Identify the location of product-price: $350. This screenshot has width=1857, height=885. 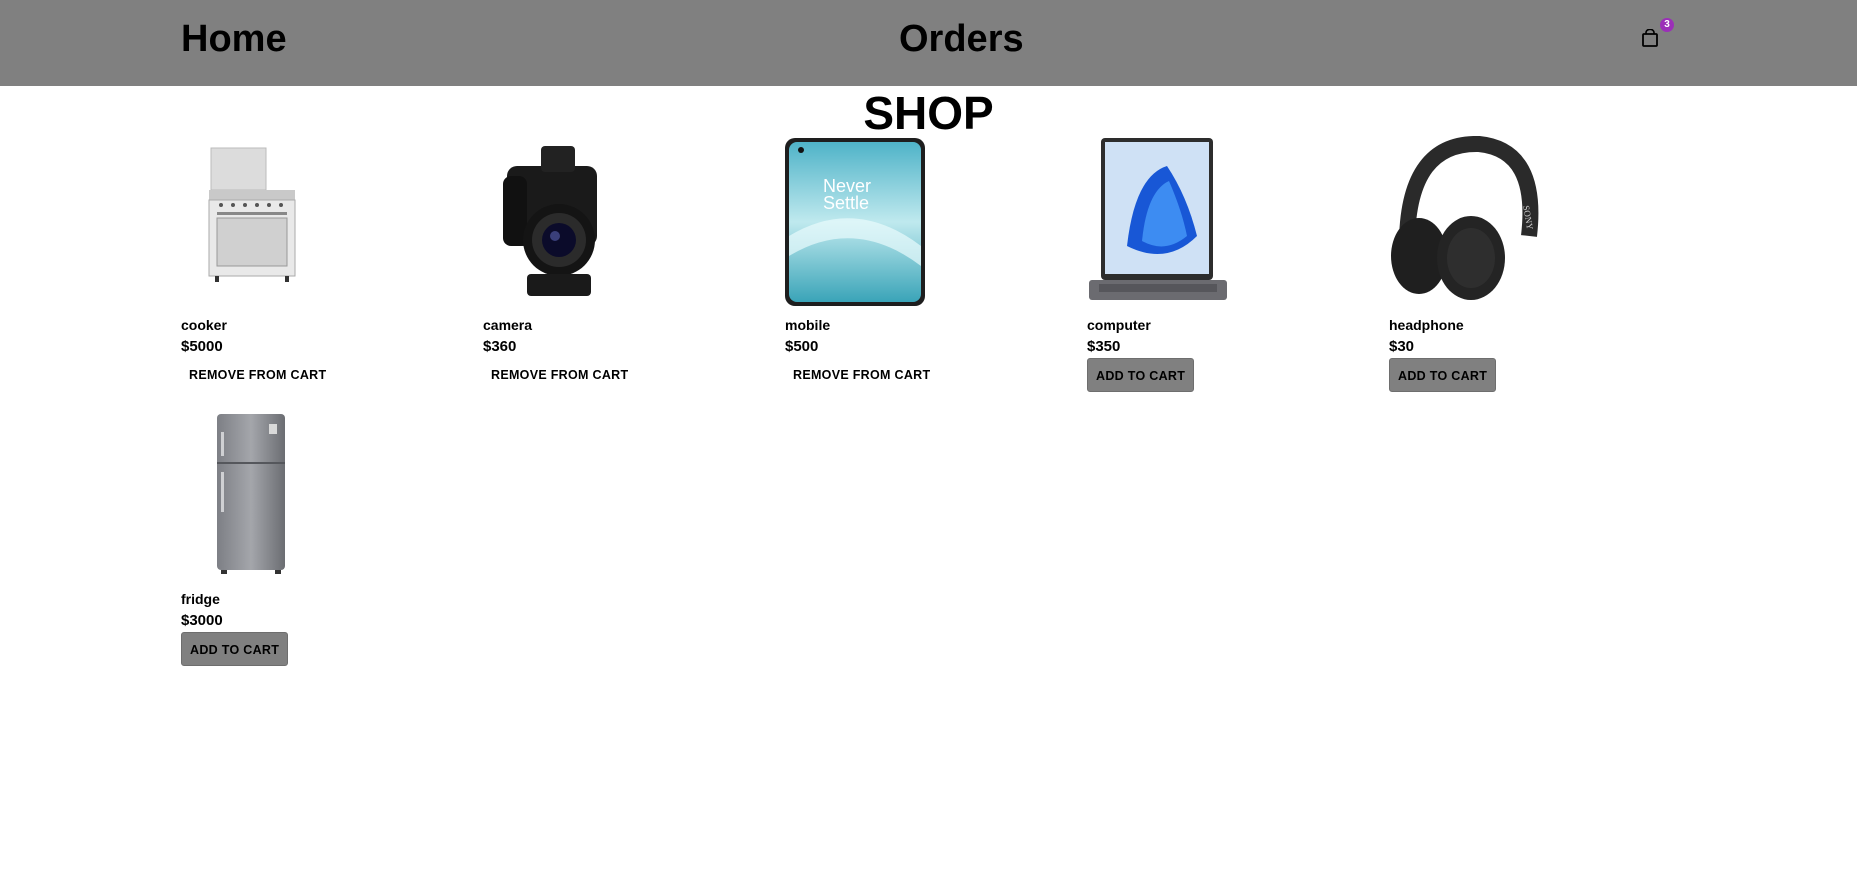
(1104, 346).